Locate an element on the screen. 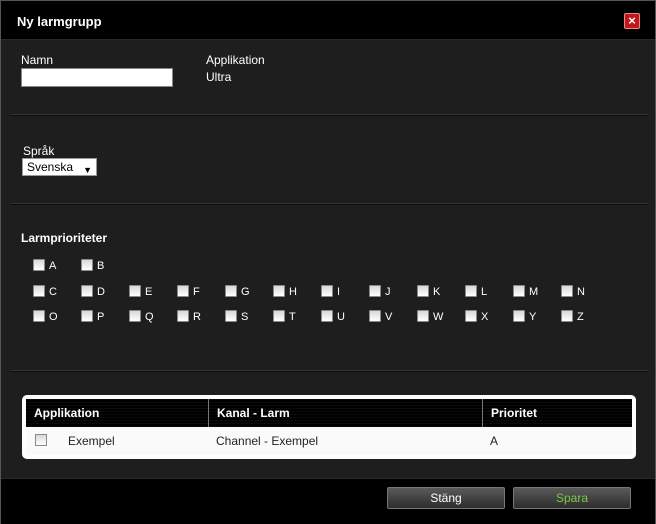 Image resolution: width=656 pixels, height=524 pixels. priority-label: I is located at coordinates (339, 292).